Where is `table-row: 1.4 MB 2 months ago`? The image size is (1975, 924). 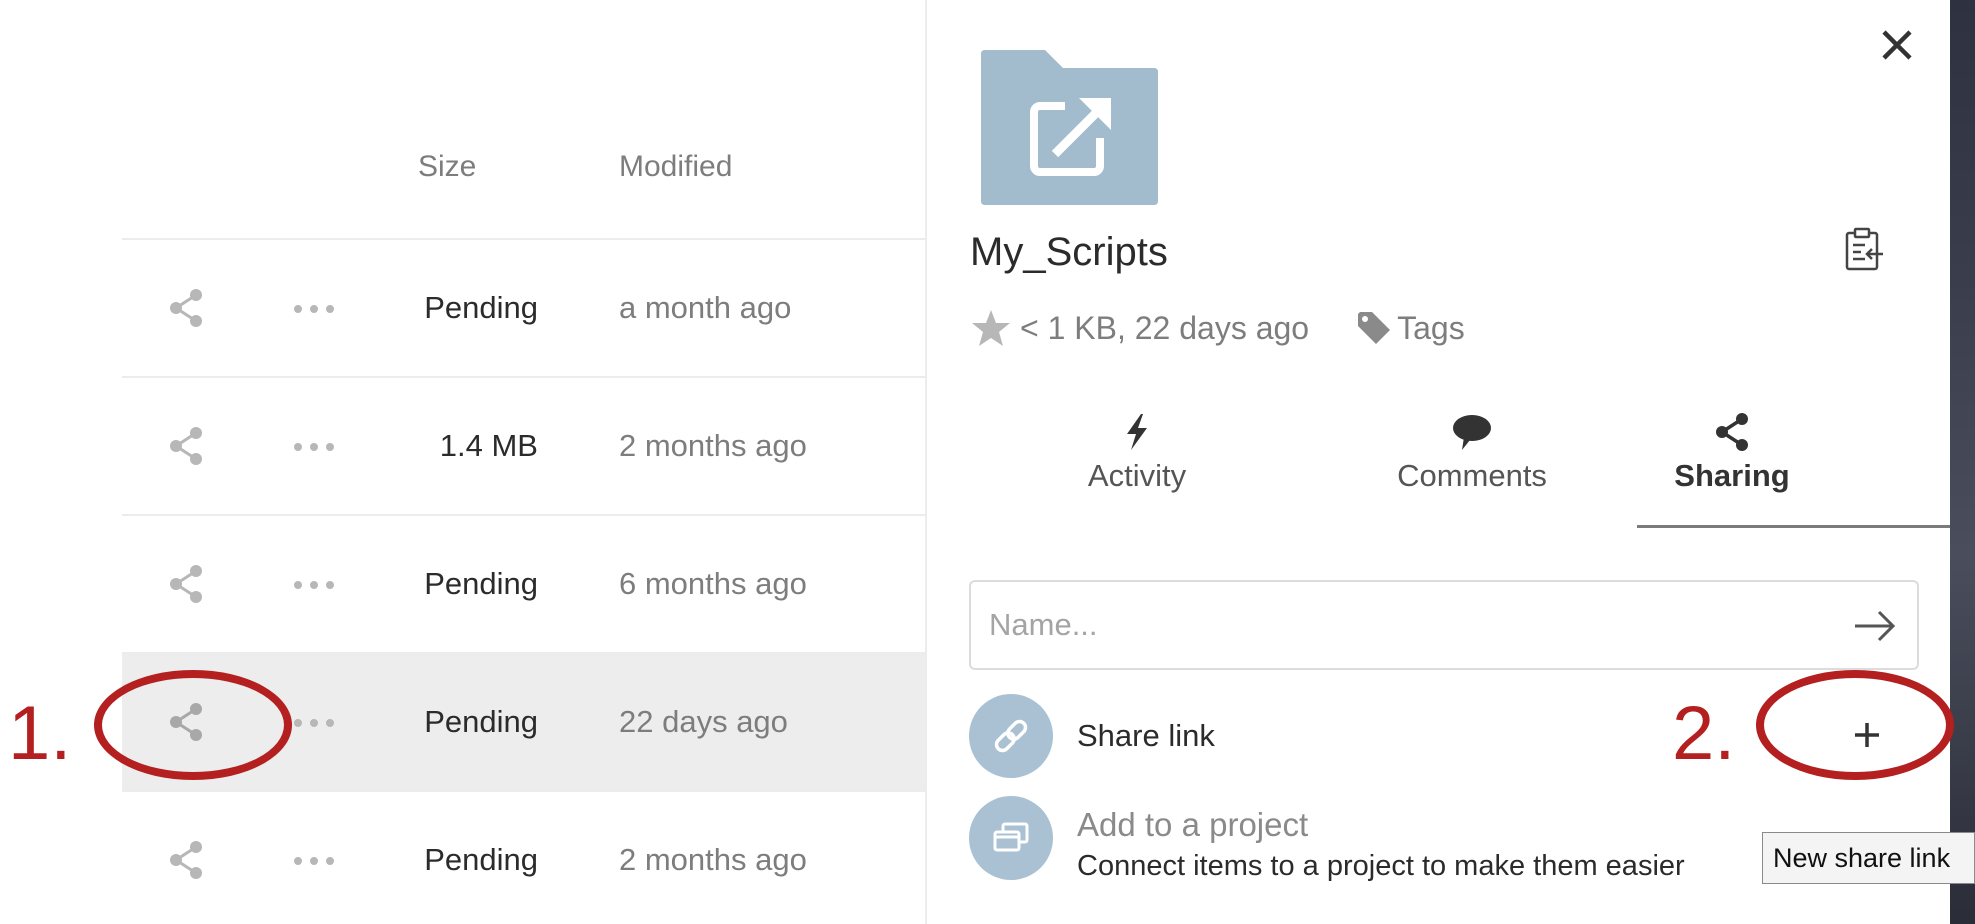 table-row: 1.4 MB 2 months ago is located at coordinates (523, 447).